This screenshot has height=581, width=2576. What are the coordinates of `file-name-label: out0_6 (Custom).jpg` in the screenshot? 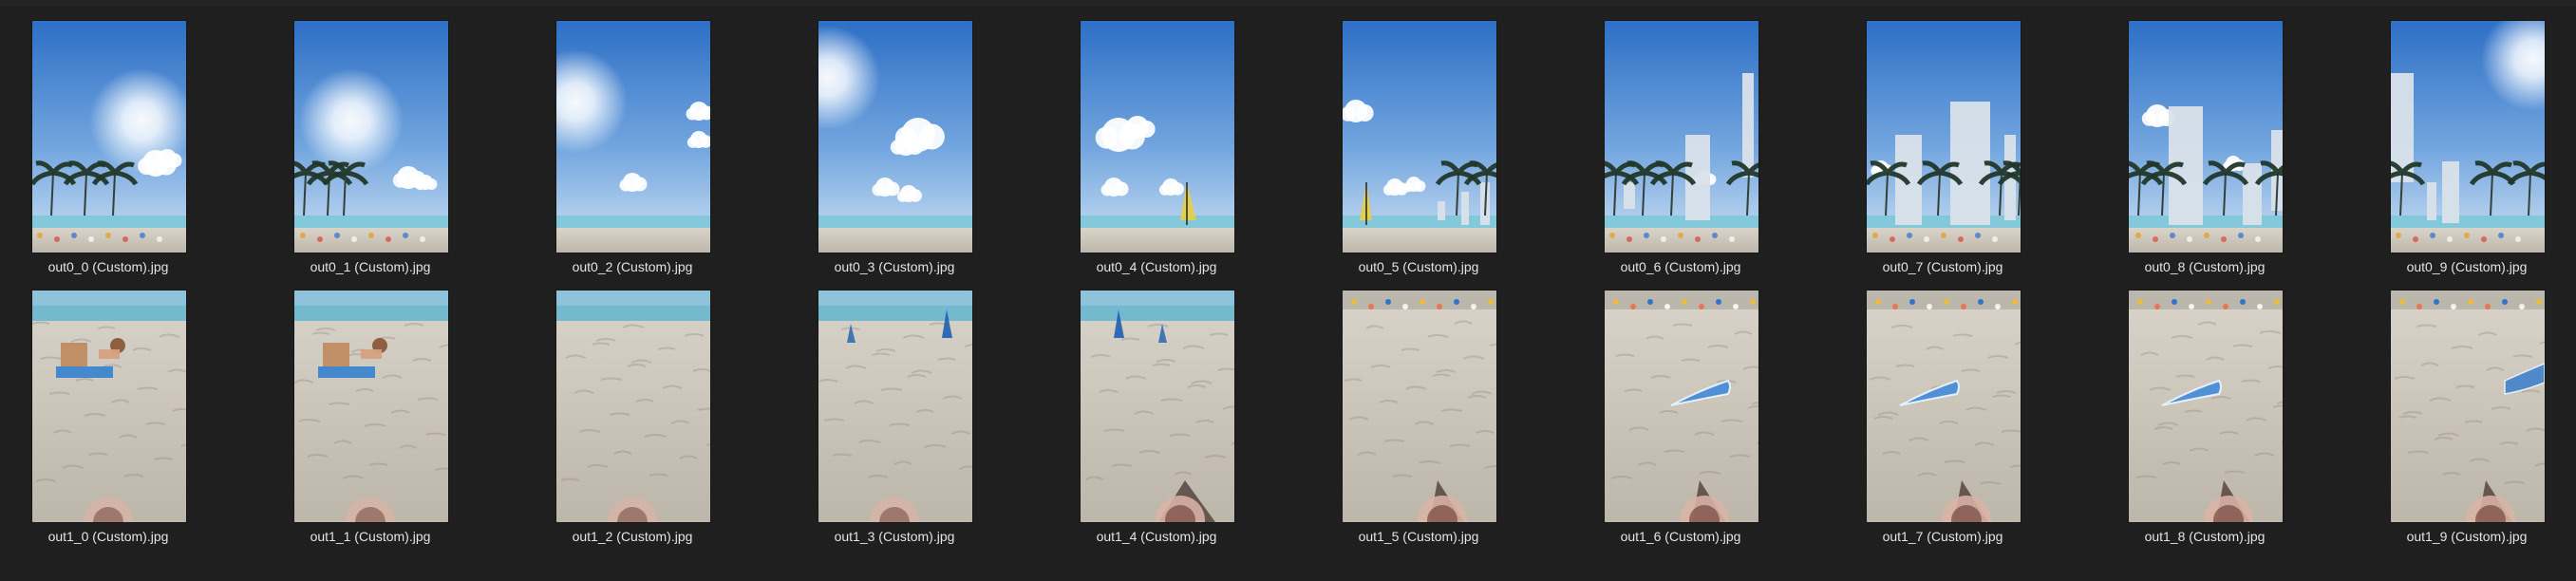 It's located at (1680, 266).